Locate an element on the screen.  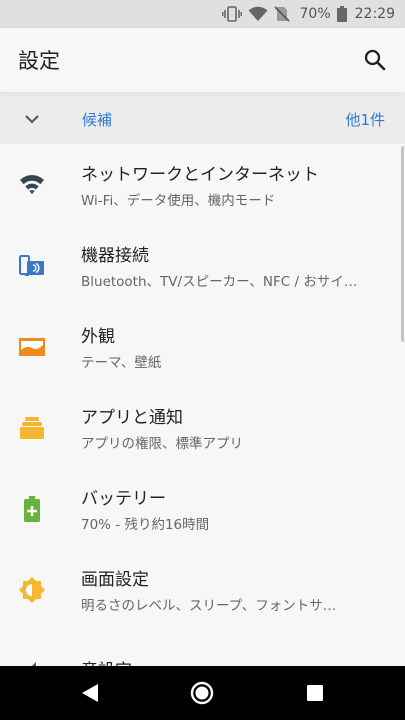
home-icon is located at coordinates (202, 693).